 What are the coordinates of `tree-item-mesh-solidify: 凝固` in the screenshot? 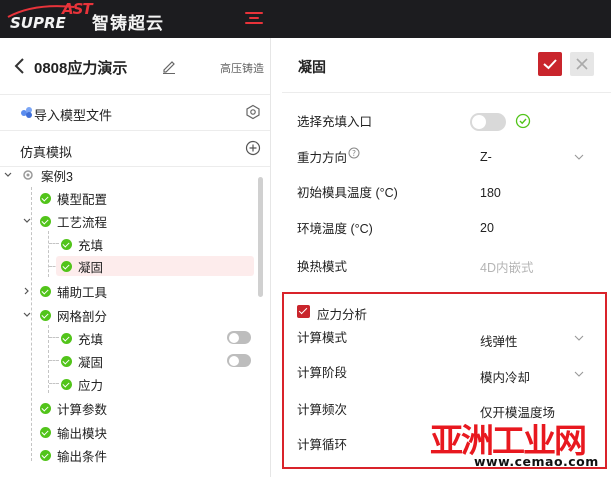 It's located at (82, 361).